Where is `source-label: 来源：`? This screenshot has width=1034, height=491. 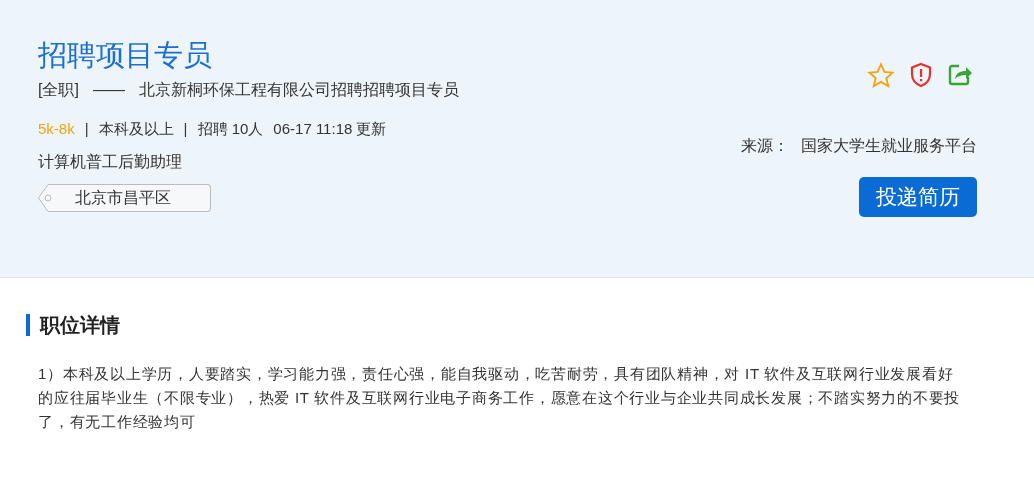
source-label: 来源： is located at coordinates (765, 146).